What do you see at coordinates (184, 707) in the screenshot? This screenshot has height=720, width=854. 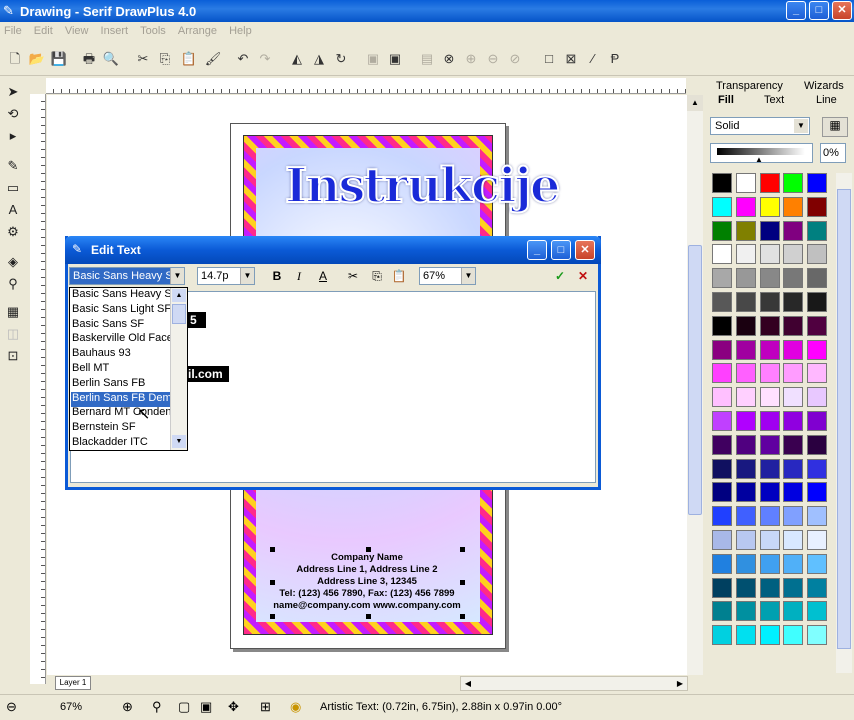 I see `fit-page-icon: ▢` at bounding box center [184, 707].